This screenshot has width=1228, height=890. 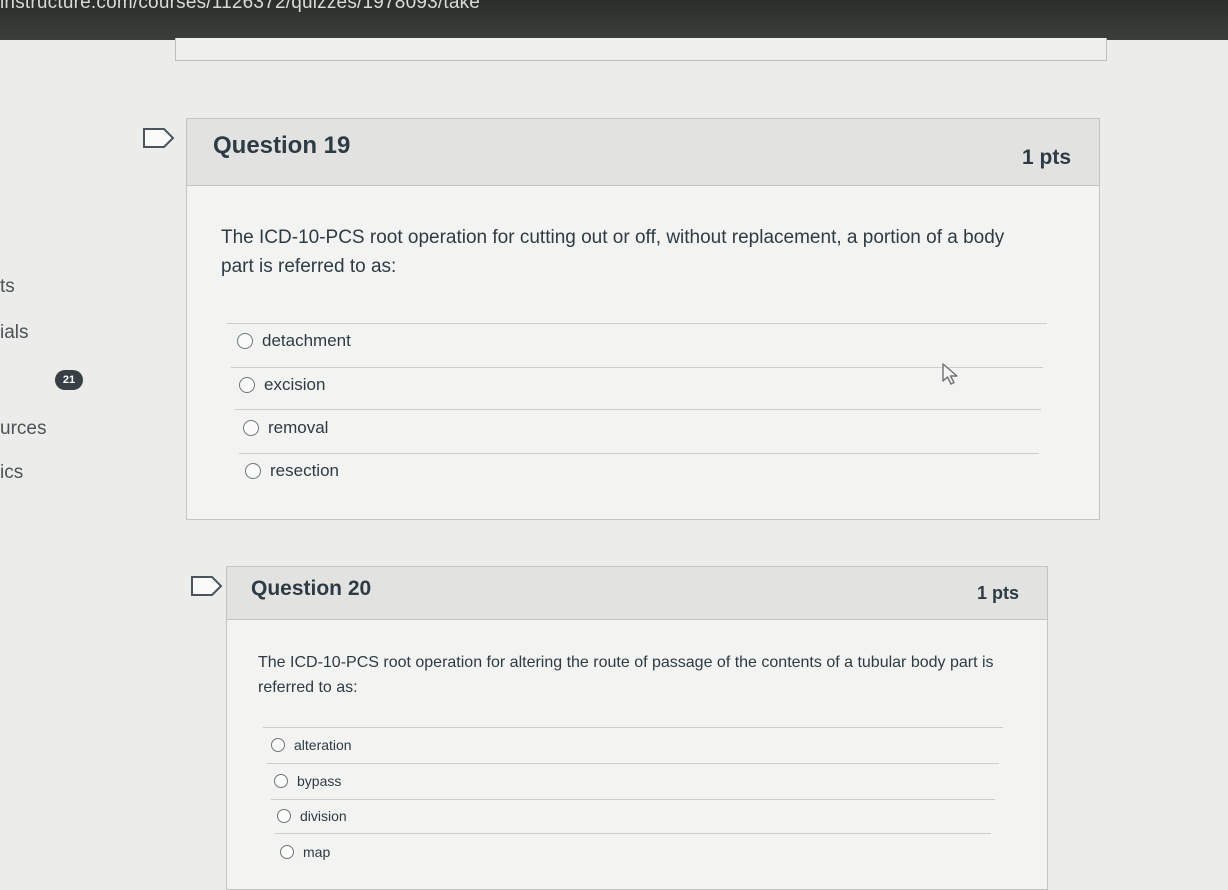 What do you see at coordinates (950, 374) in the screenshot?
I see `mouse-cursor-icon` at bounding box center [950, 374].